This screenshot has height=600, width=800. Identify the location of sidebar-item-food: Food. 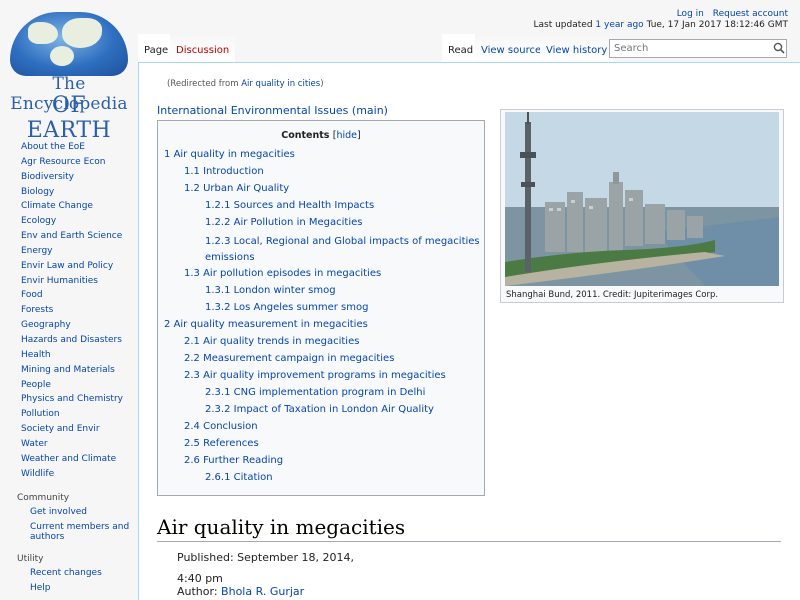
(79, 295).